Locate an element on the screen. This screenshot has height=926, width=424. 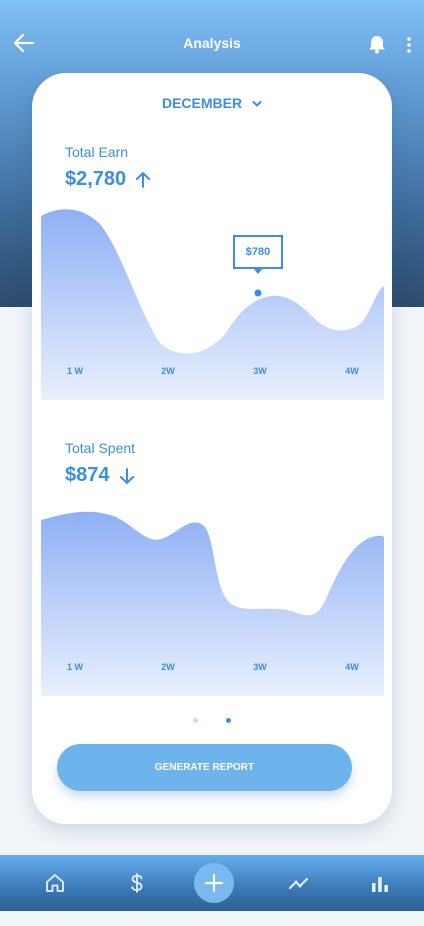
spent-tick-3: 3W is located at coordinates (260, 667).